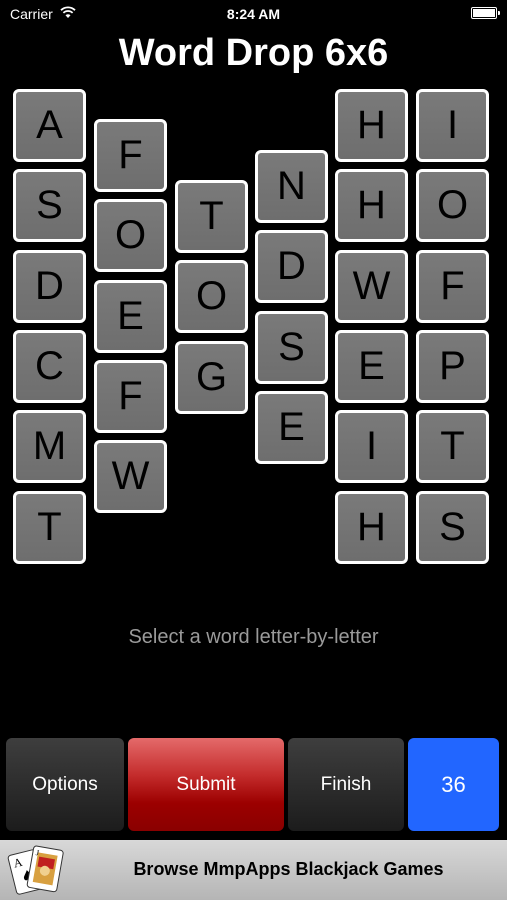 The image size is (507, 900). I want to click on ad-text: Browse MmpApps Blackjack Games, so click(288, 869).